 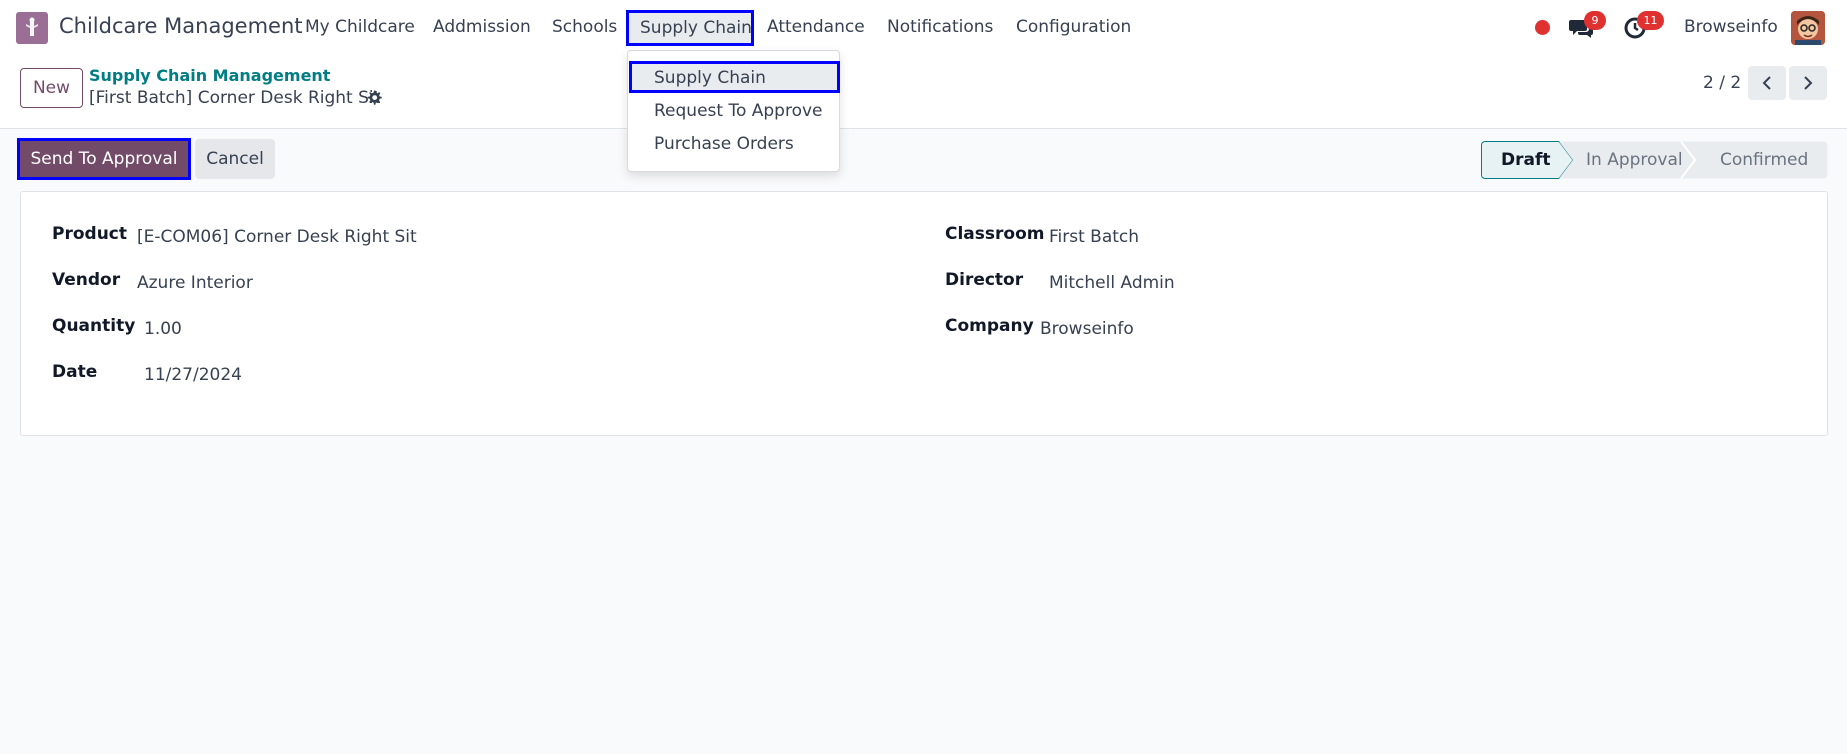 What do you see at coordinates (277, 237) in the screenshot?
I see `product-field: [E-COM06] Corner Desk Right Sit` at bounding box center [277, 237].